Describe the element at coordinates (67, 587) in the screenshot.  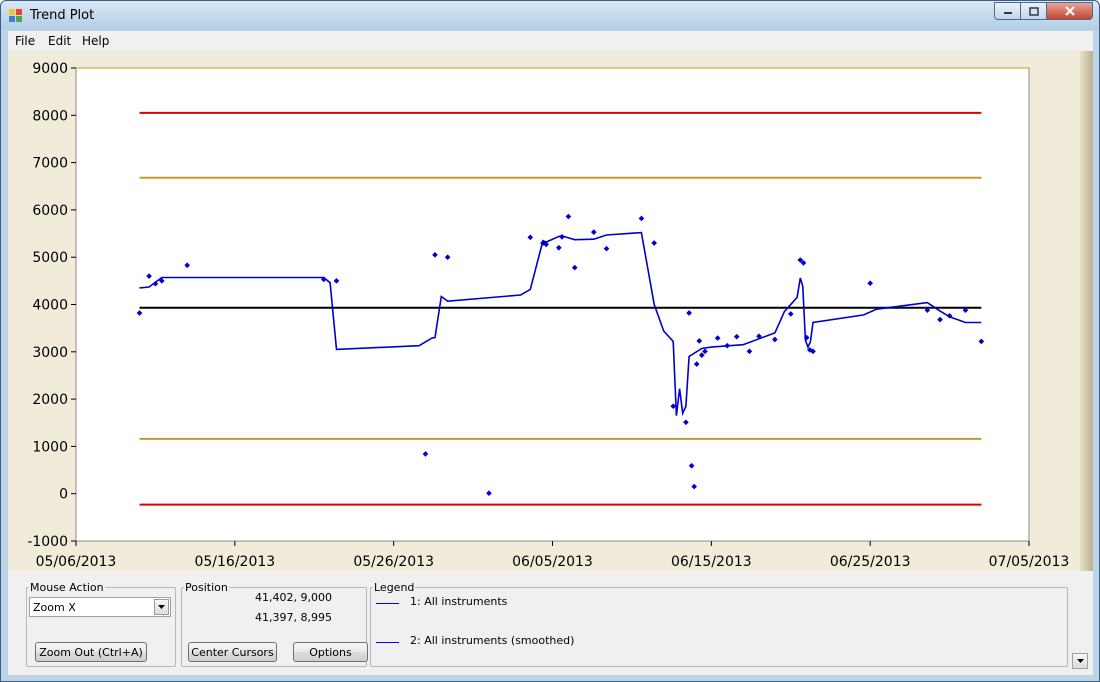
I see `mouse-action-label: Mouse Action` at that location.